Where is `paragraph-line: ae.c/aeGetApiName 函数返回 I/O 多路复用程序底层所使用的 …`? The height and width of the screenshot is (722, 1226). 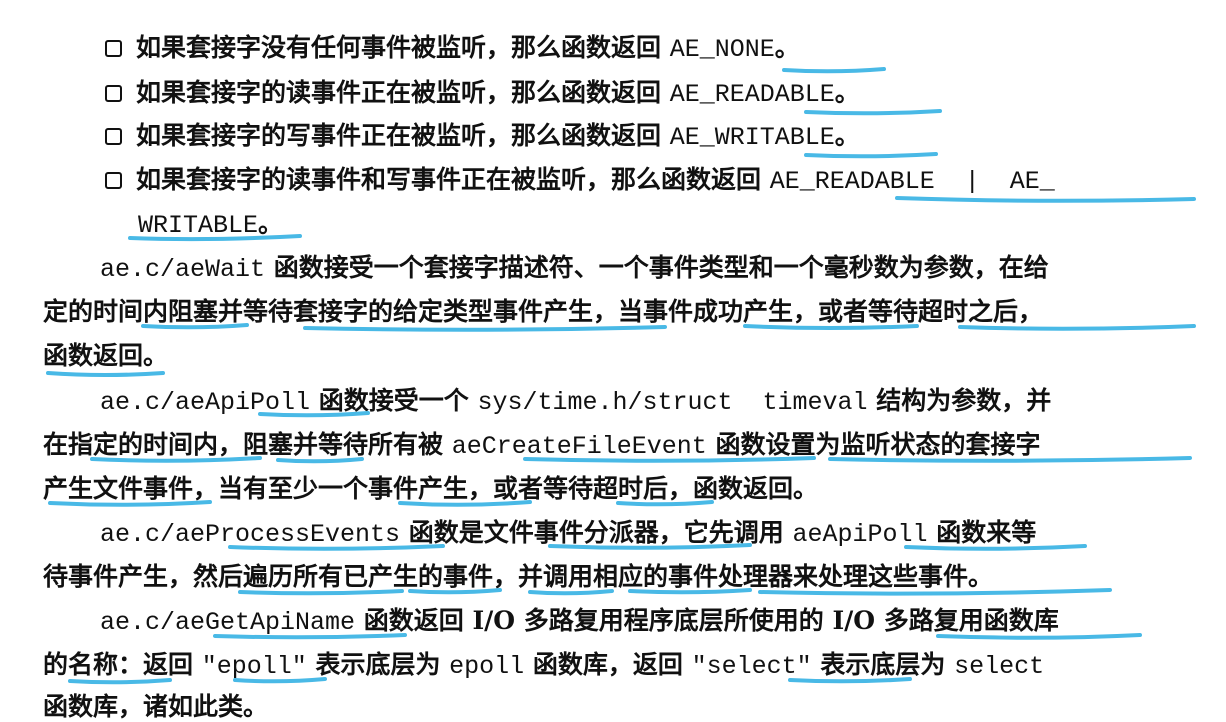
paragraph-line: ae.c/aeGetApiName 函数返回 I/O 多路复用程序底层所使用的 … is located at coordinates (579, 621).